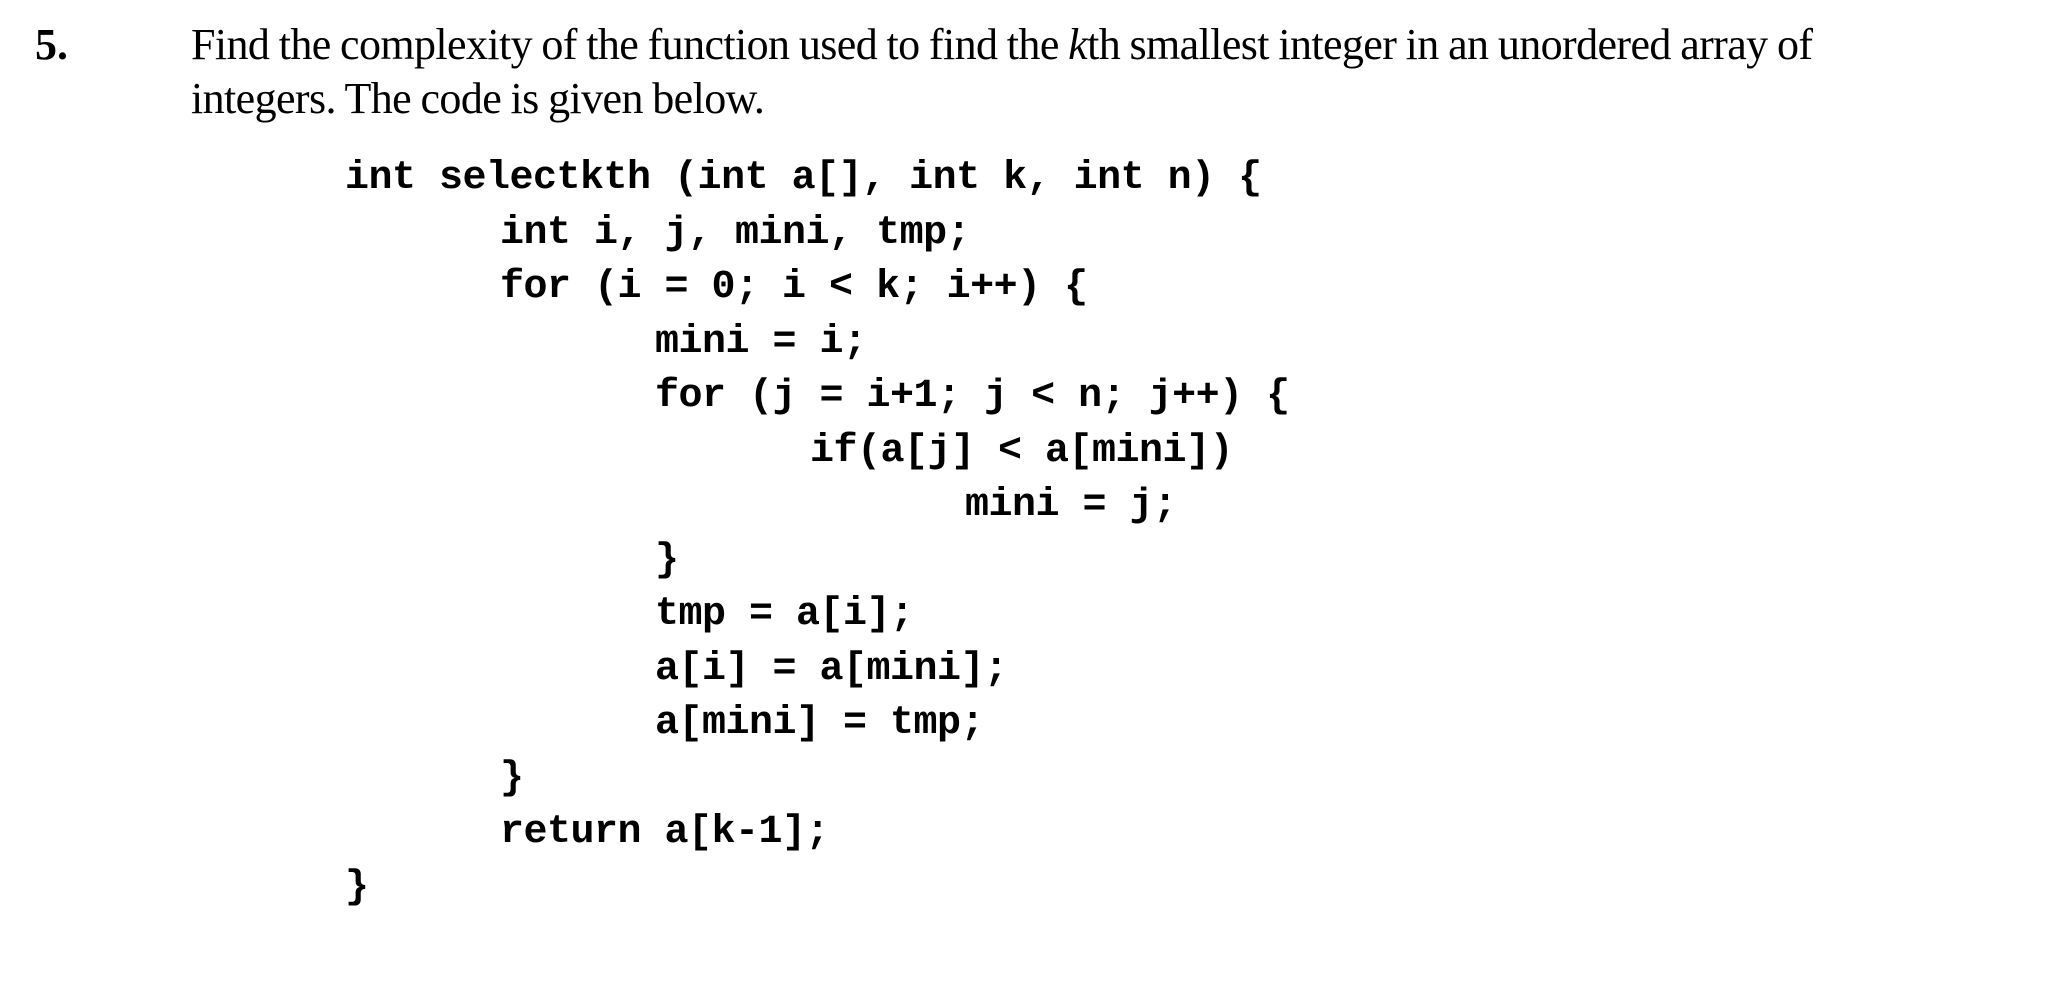 Image resolution: width=2046 pixels, height=1004 pixels. What do you see at coordinates (803, 178) in the screenshot?
I see `code-line: int selectkth (int a[], int k, int n) {` at bounding box center [803, 178].